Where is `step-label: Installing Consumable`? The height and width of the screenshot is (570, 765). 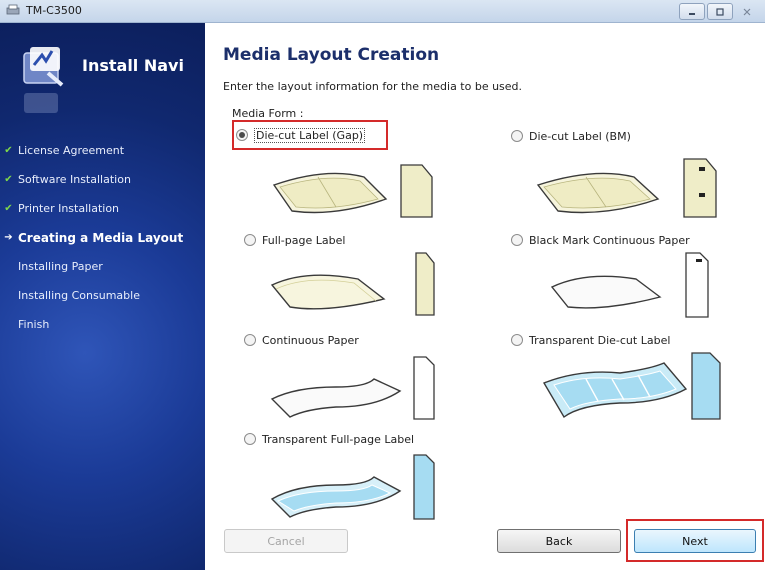 step-label: Installing Consumable is located at coordinates (79, 295).